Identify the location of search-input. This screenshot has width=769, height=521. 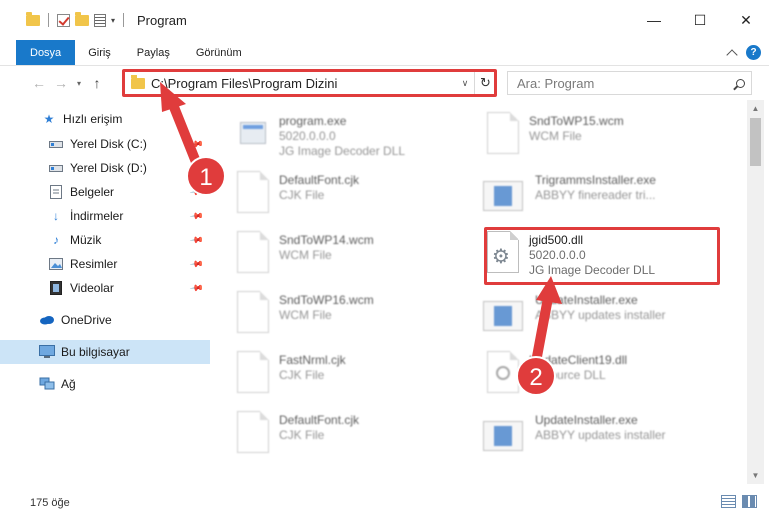
(618, 83).